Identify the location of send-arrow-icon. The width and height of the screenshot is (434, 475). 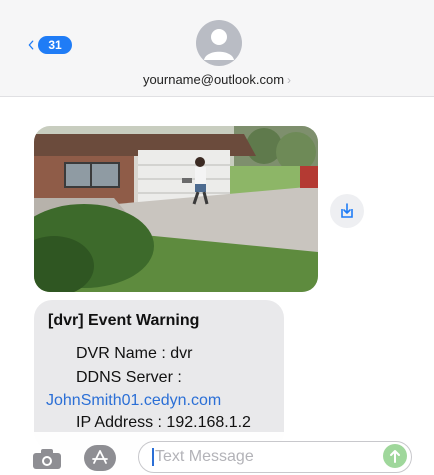
(395, 456).